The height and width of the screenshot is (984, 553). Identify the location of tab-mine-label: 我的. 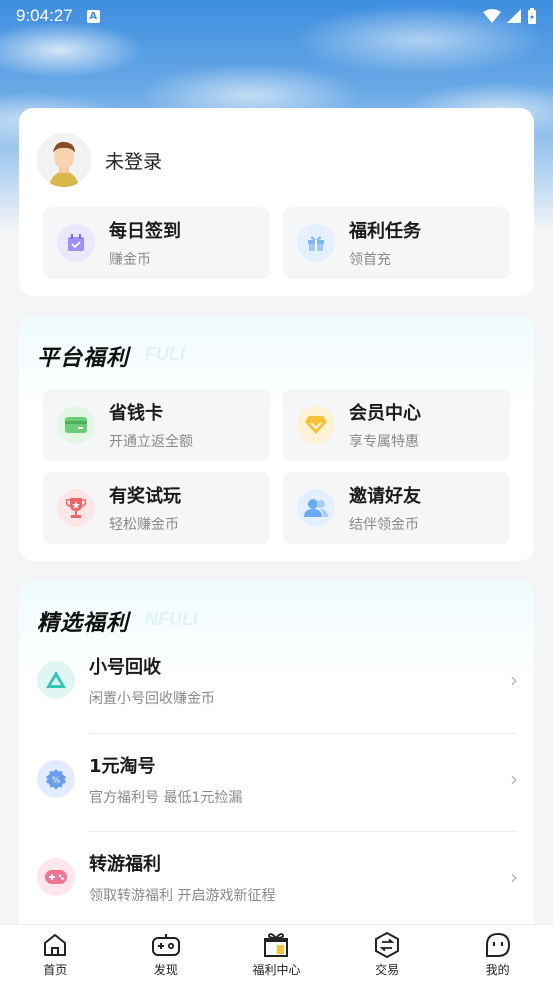
(497, 970).